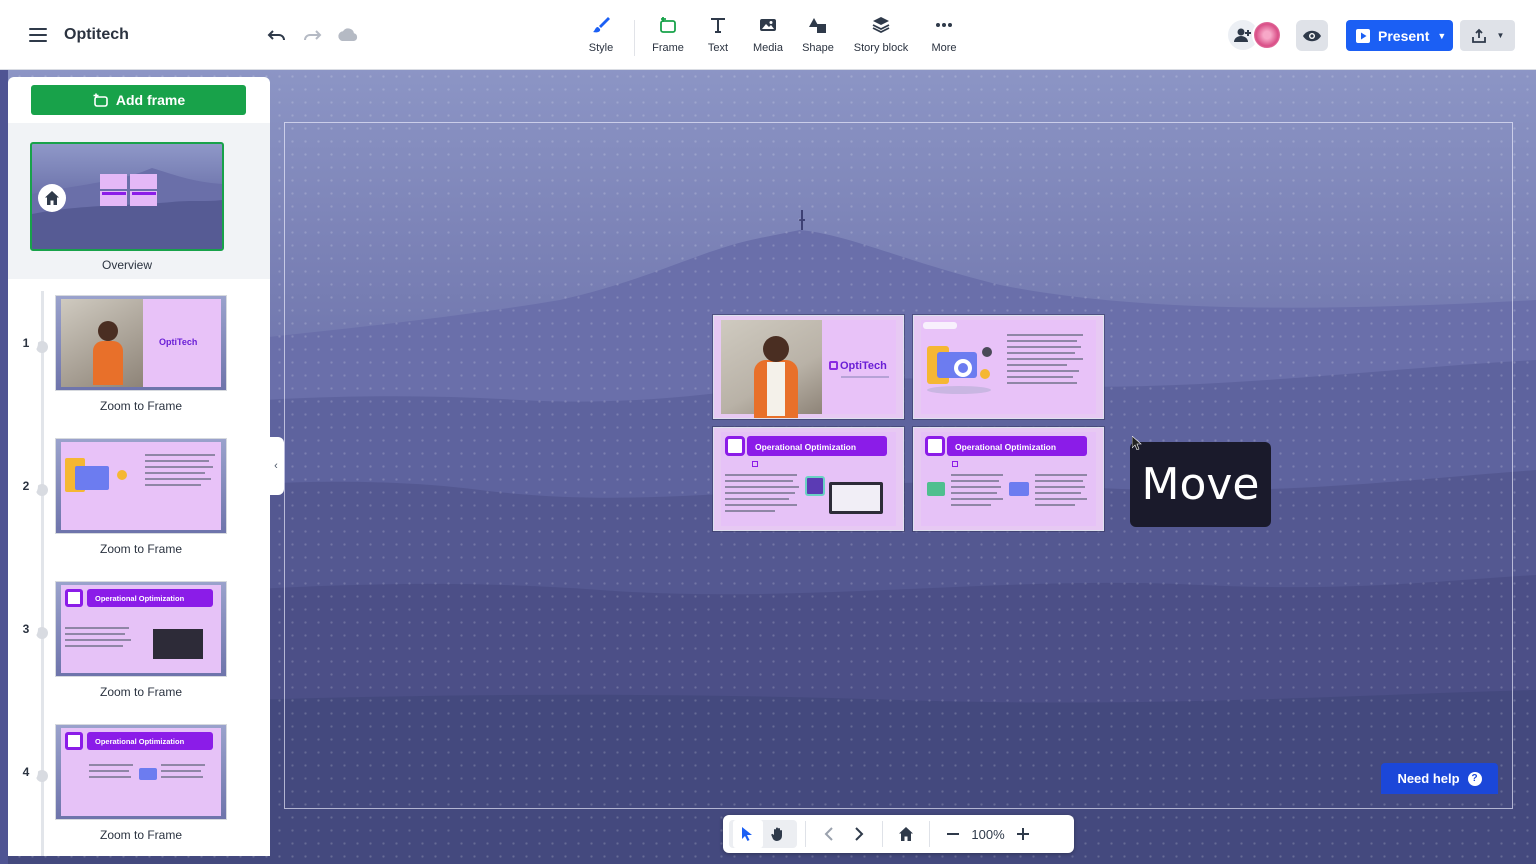 The width and height of the screenshot is (1536, 864). I want to click on previous-frame-icon, so click(829, 834).